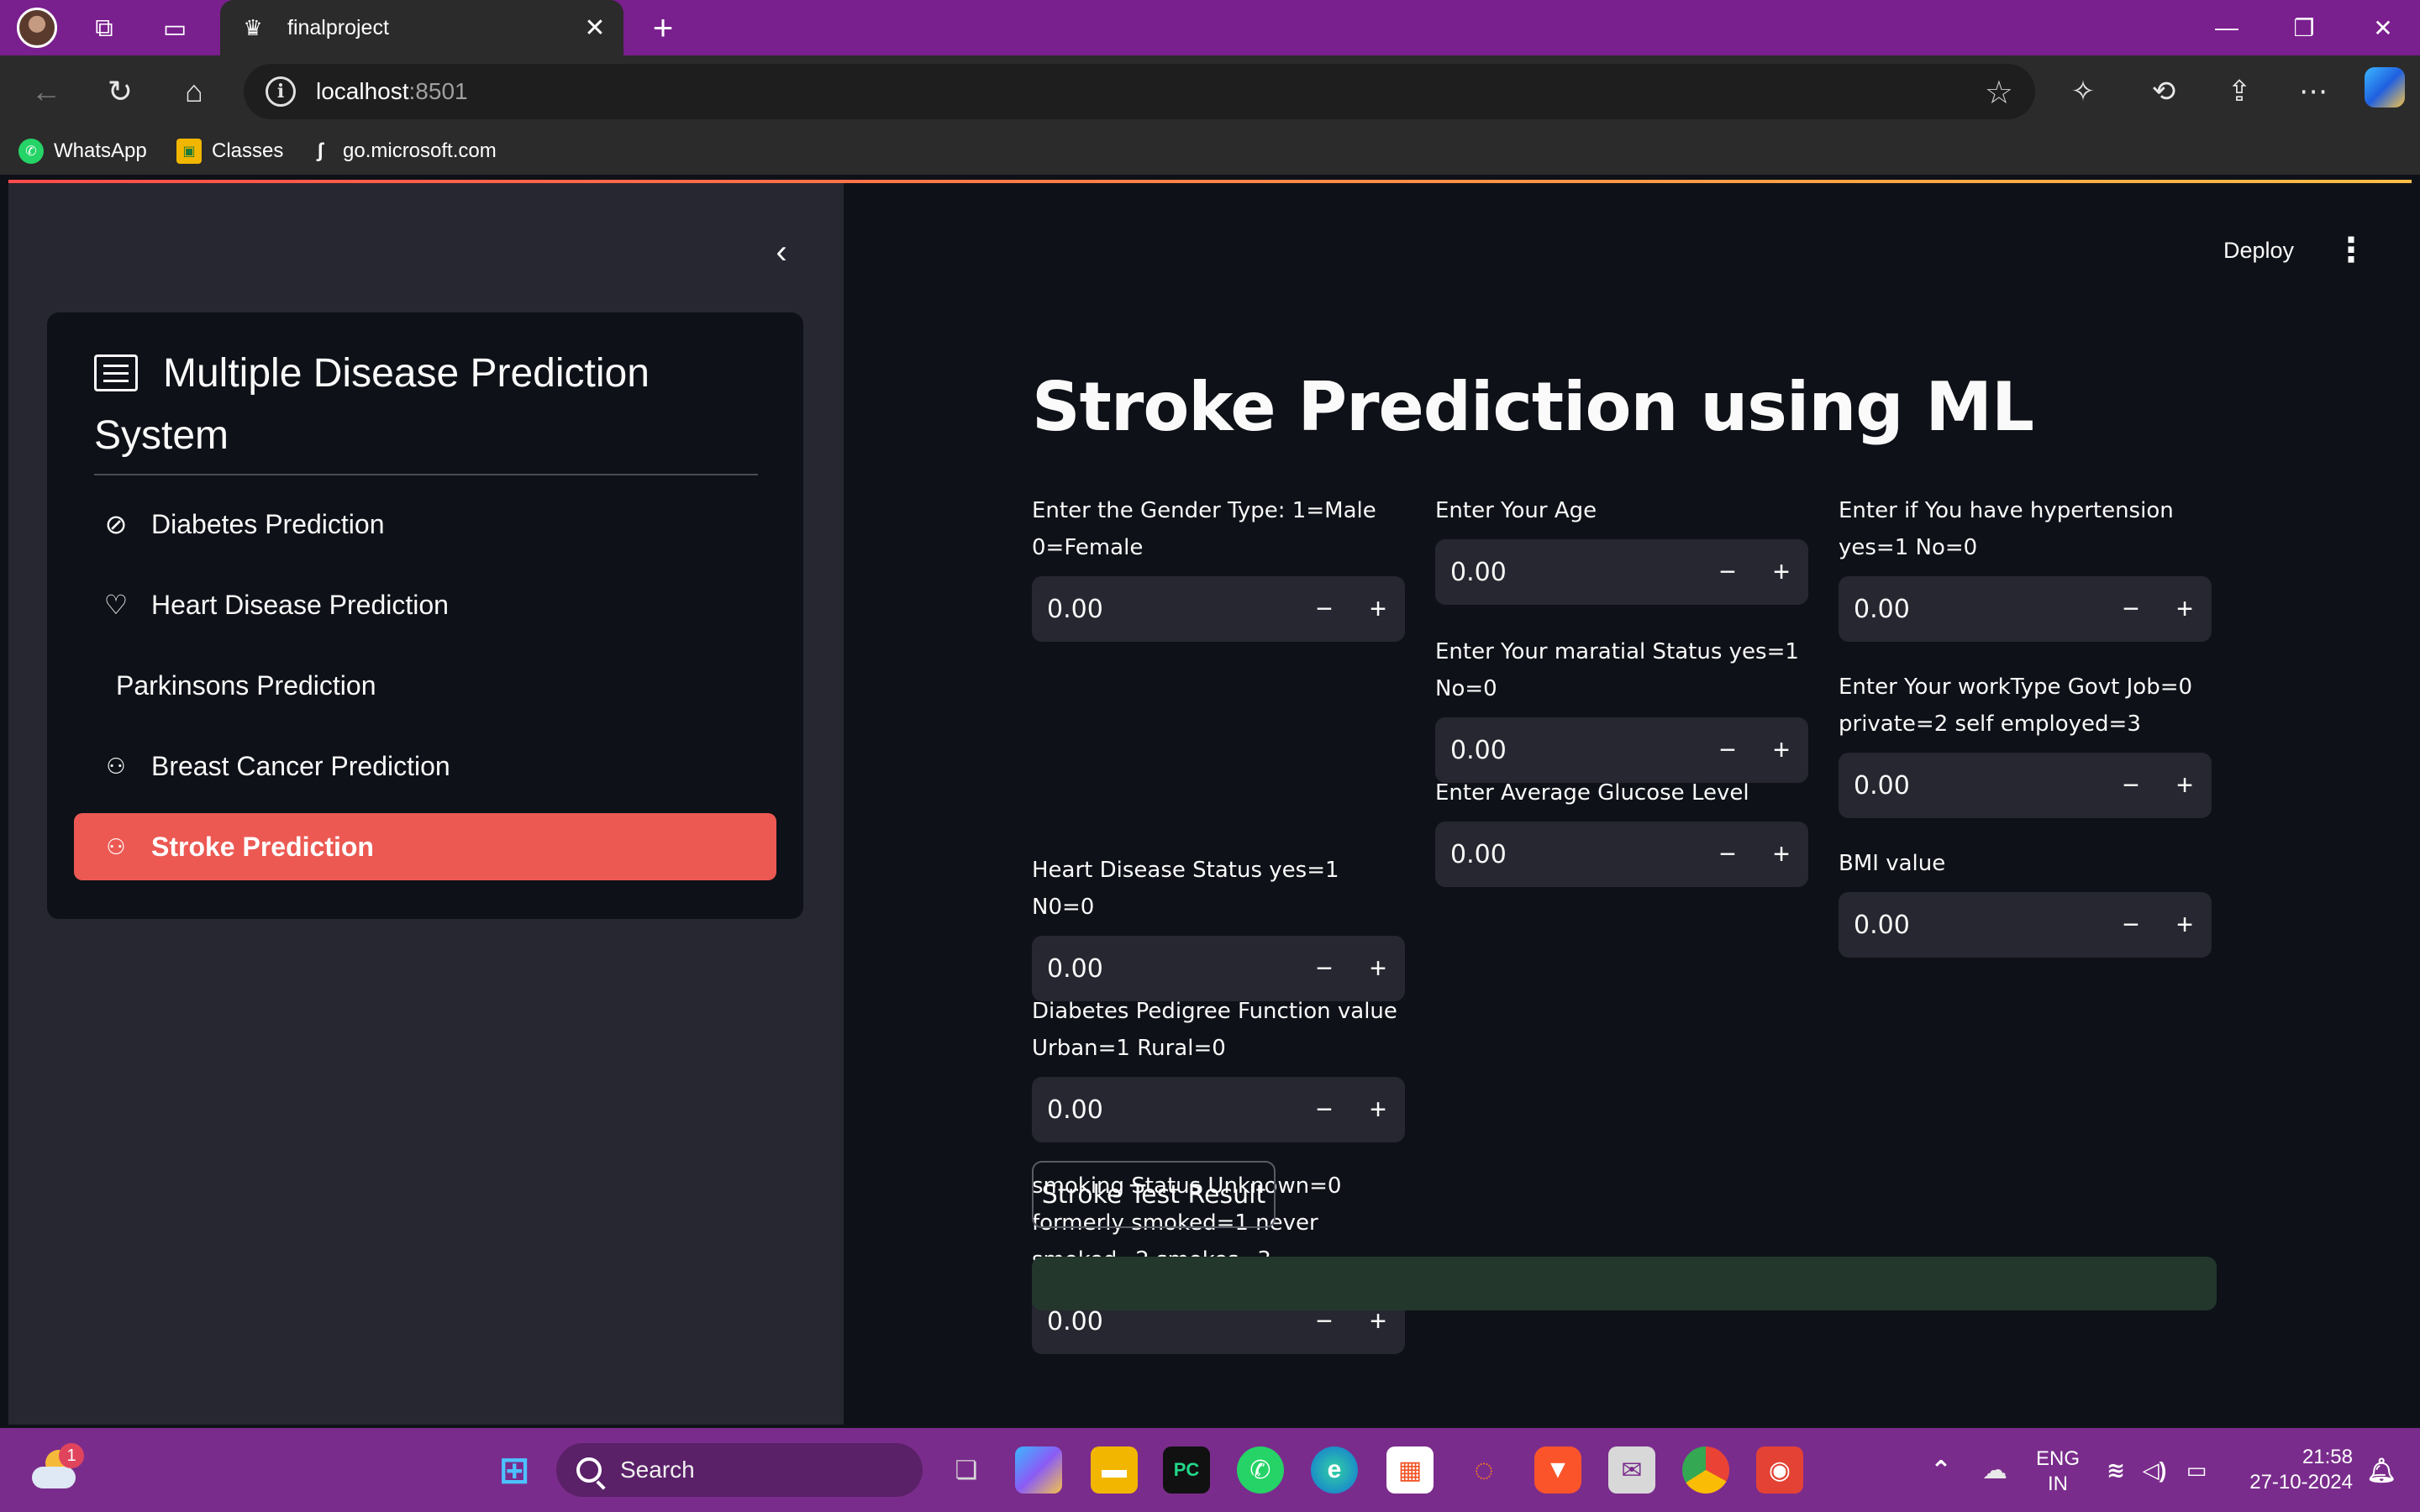 The width and height of the screenshot is (2420, 1512). What do you see at coordinates (1780, 1470) in the screenshot?
I see `screen-recorder-icon: ◉` at bounding box center [1780, 1470].